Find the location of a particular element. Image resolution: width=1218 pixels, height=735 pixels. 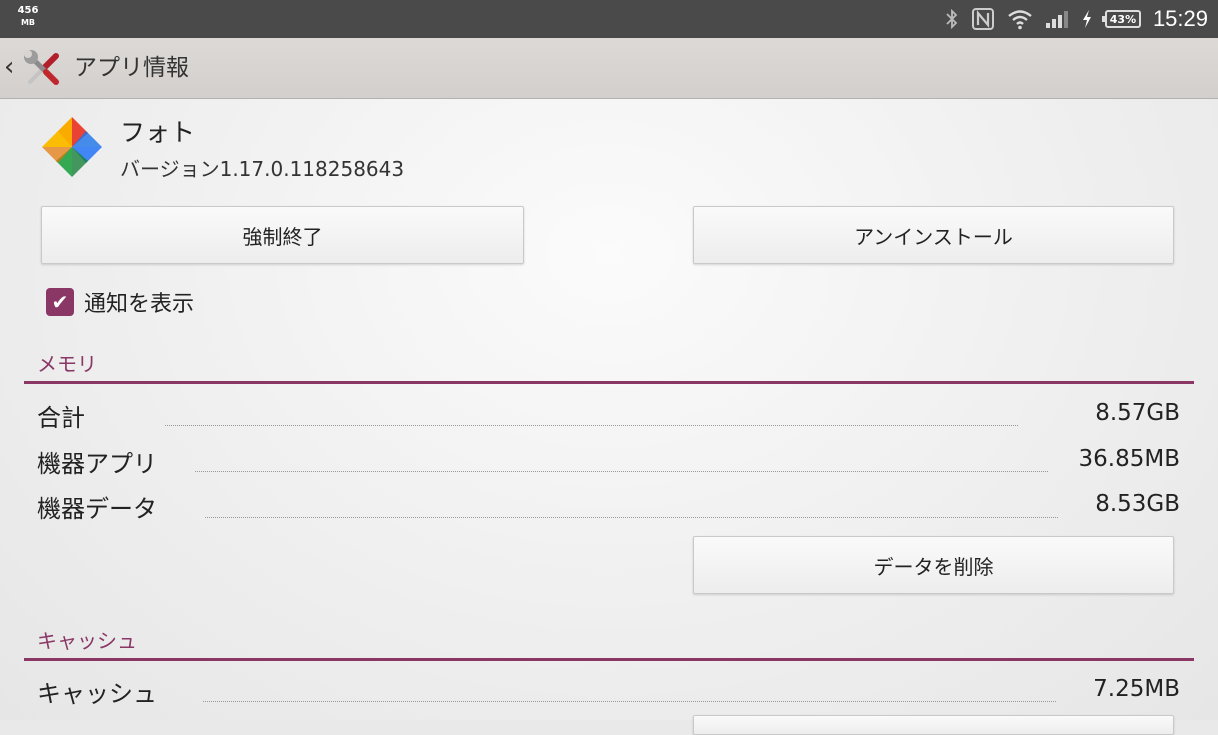

nfc-icon is located at coordinates (983, 19).